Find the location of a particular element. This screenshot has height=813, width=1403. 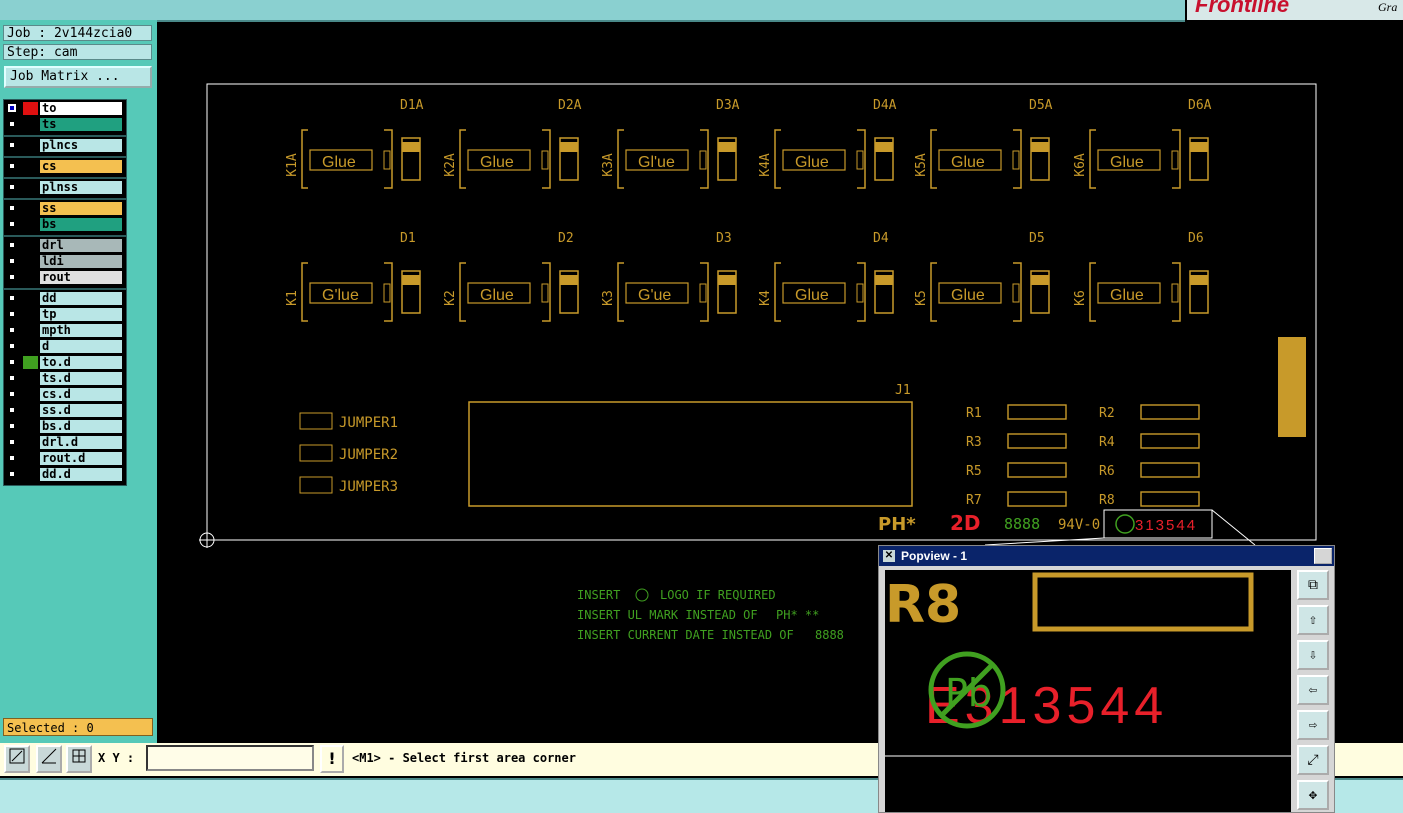

layer-name: rout is located at coordinates (81, 277).